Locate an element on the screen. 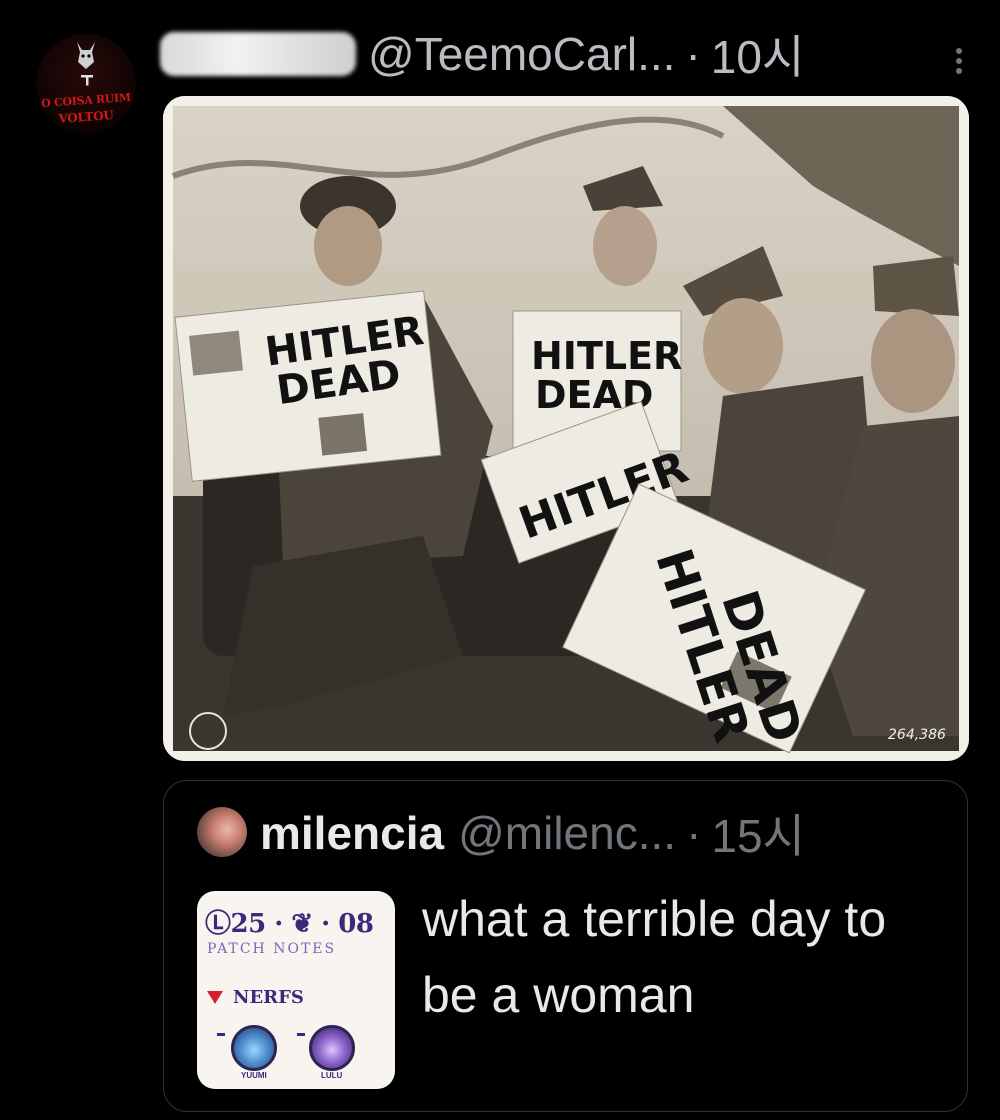 The width and height of the screenshot is (1000, 1120). patch-version: Ⓛ25 · ❦ · 08 is located at coordinates (289, 924).